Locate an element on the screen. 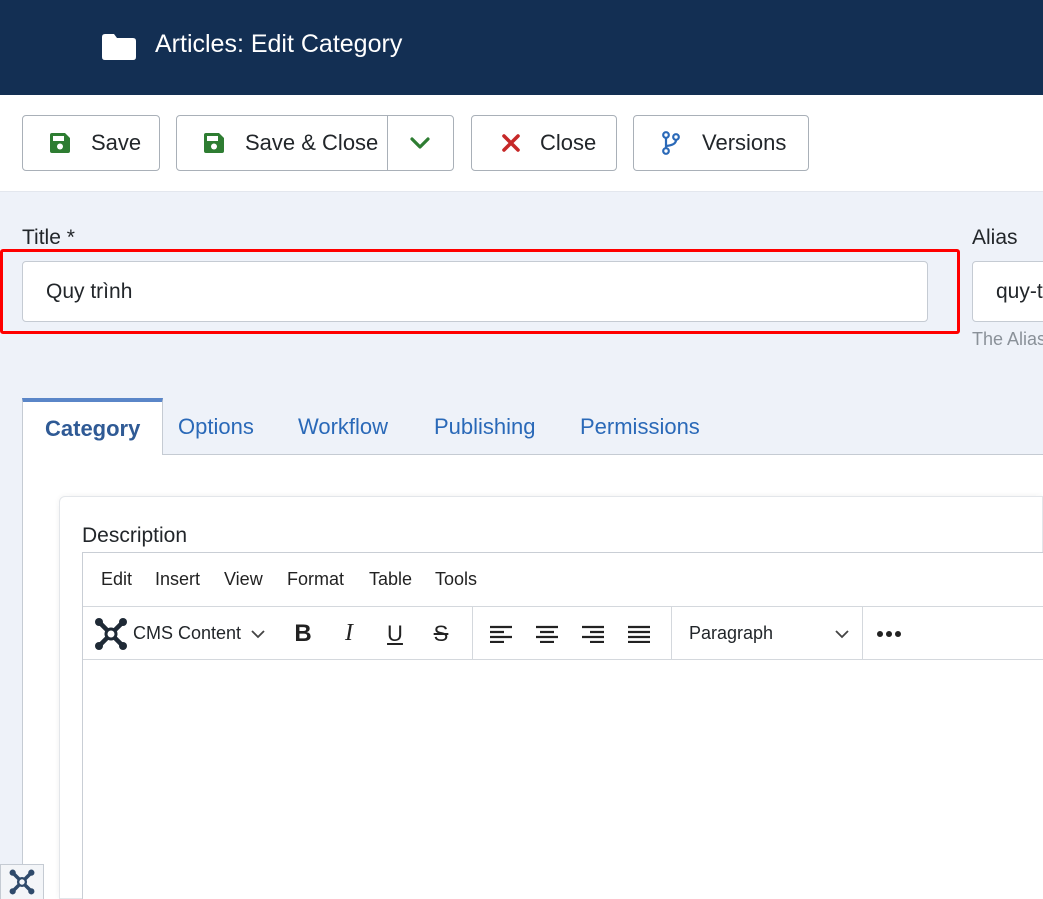  editor-toolbar: CMS Content B I U S Paragraph is located at coordinates (563, 633).